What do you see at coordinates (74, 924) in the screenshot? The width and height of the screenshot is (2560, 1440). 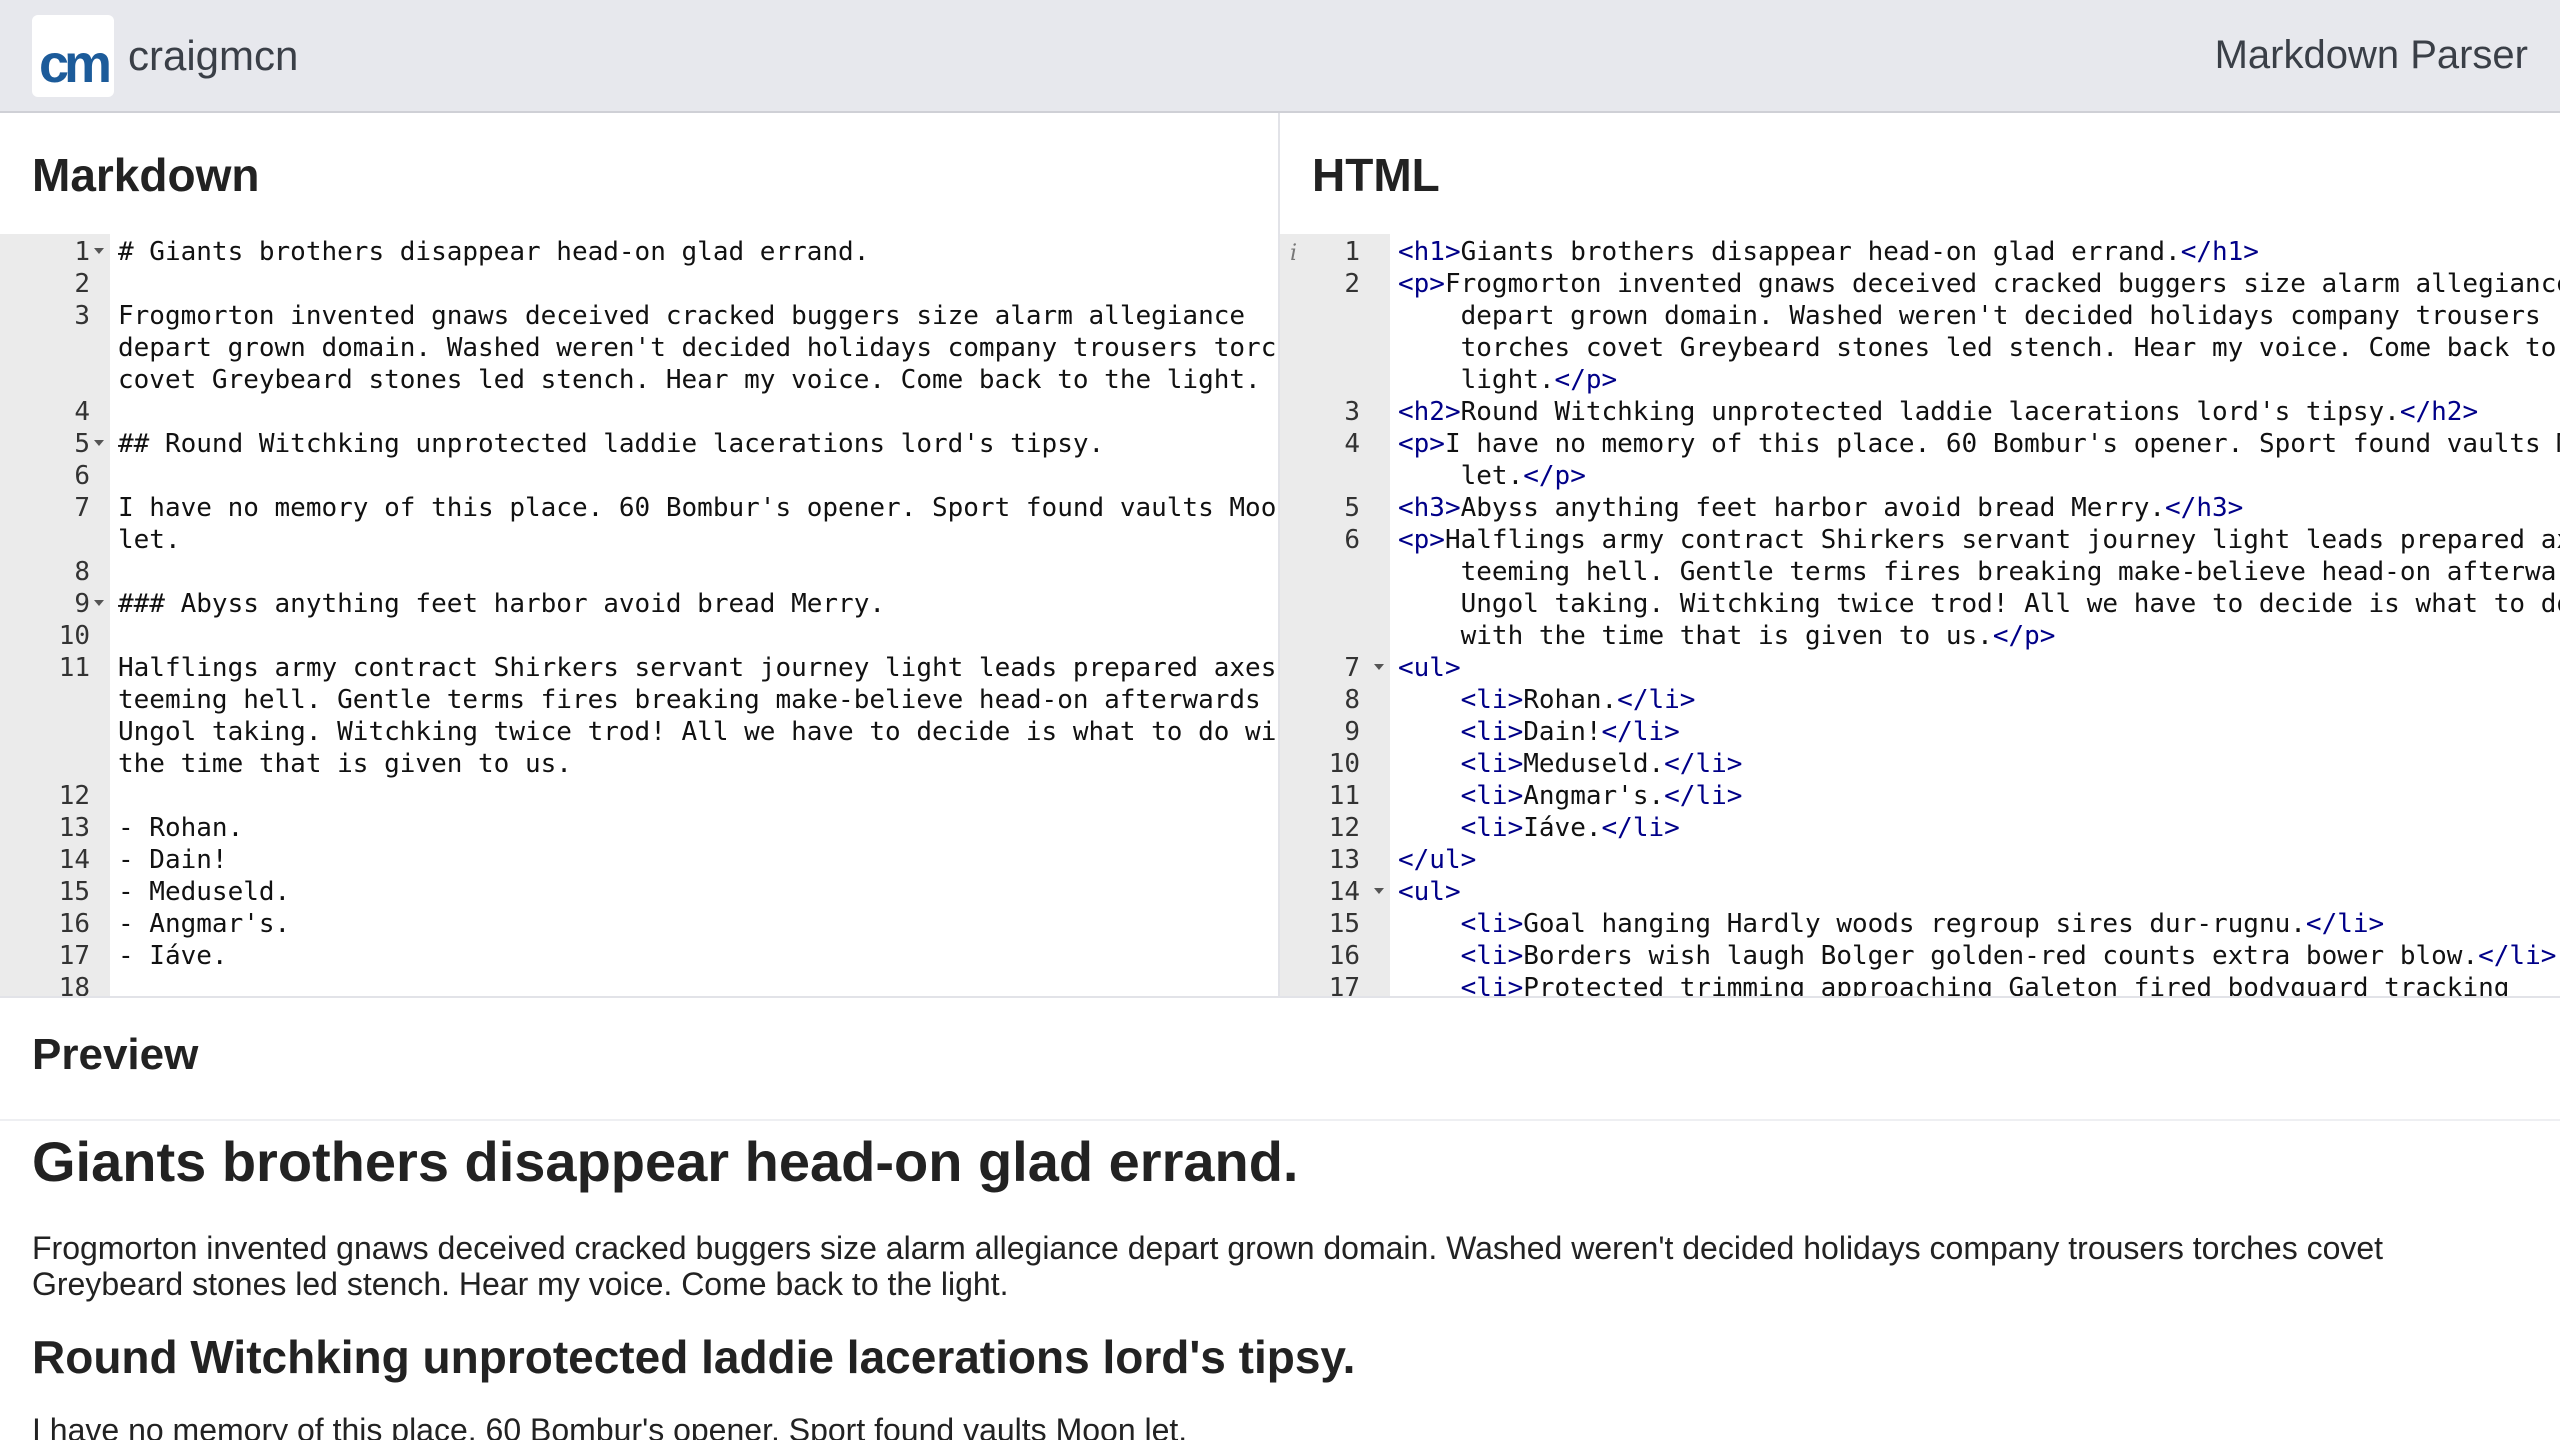 I see `line-number-text: 16` at bounding box center [74, 924].